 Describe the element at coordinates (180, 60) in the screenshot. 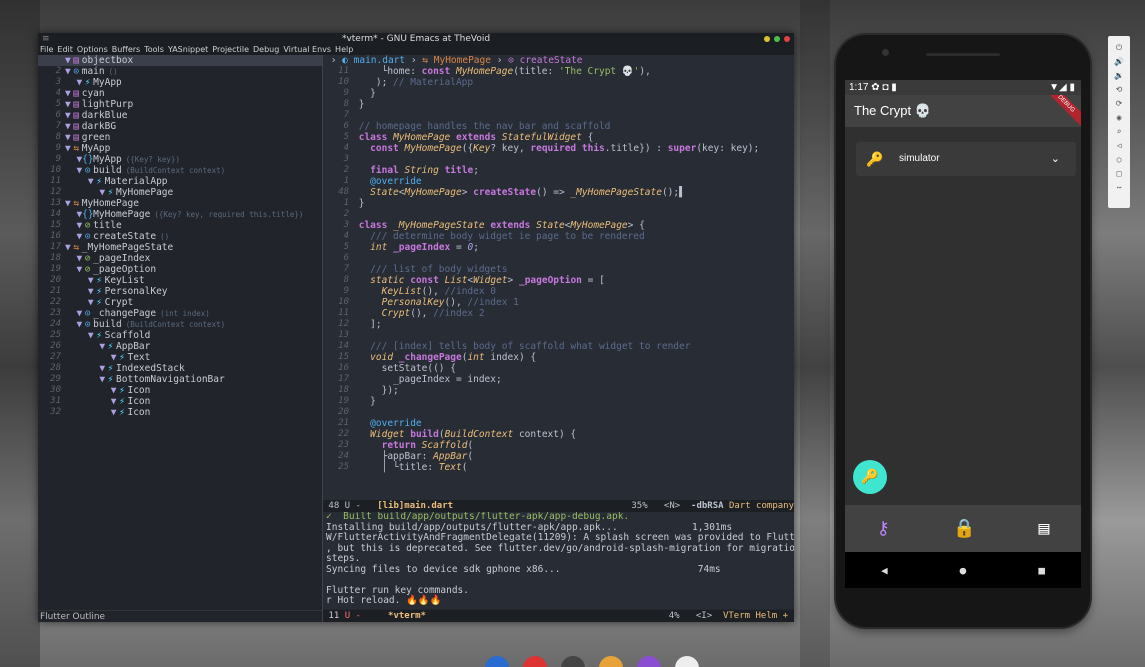

I see `outline-item: ▼ ▤ objectbox` at that location.